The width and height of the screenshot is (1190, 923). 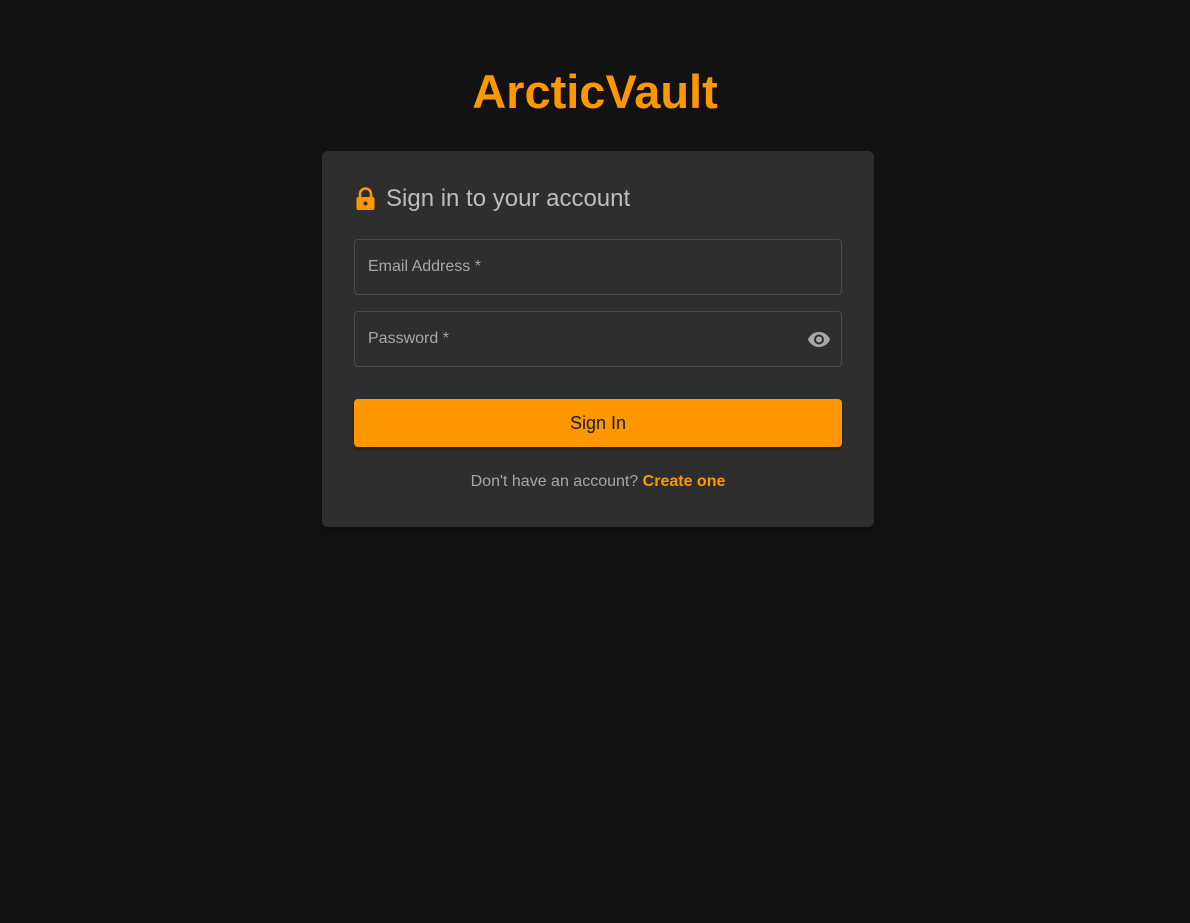 I want to click on email-input, so click(x=598, y=267).